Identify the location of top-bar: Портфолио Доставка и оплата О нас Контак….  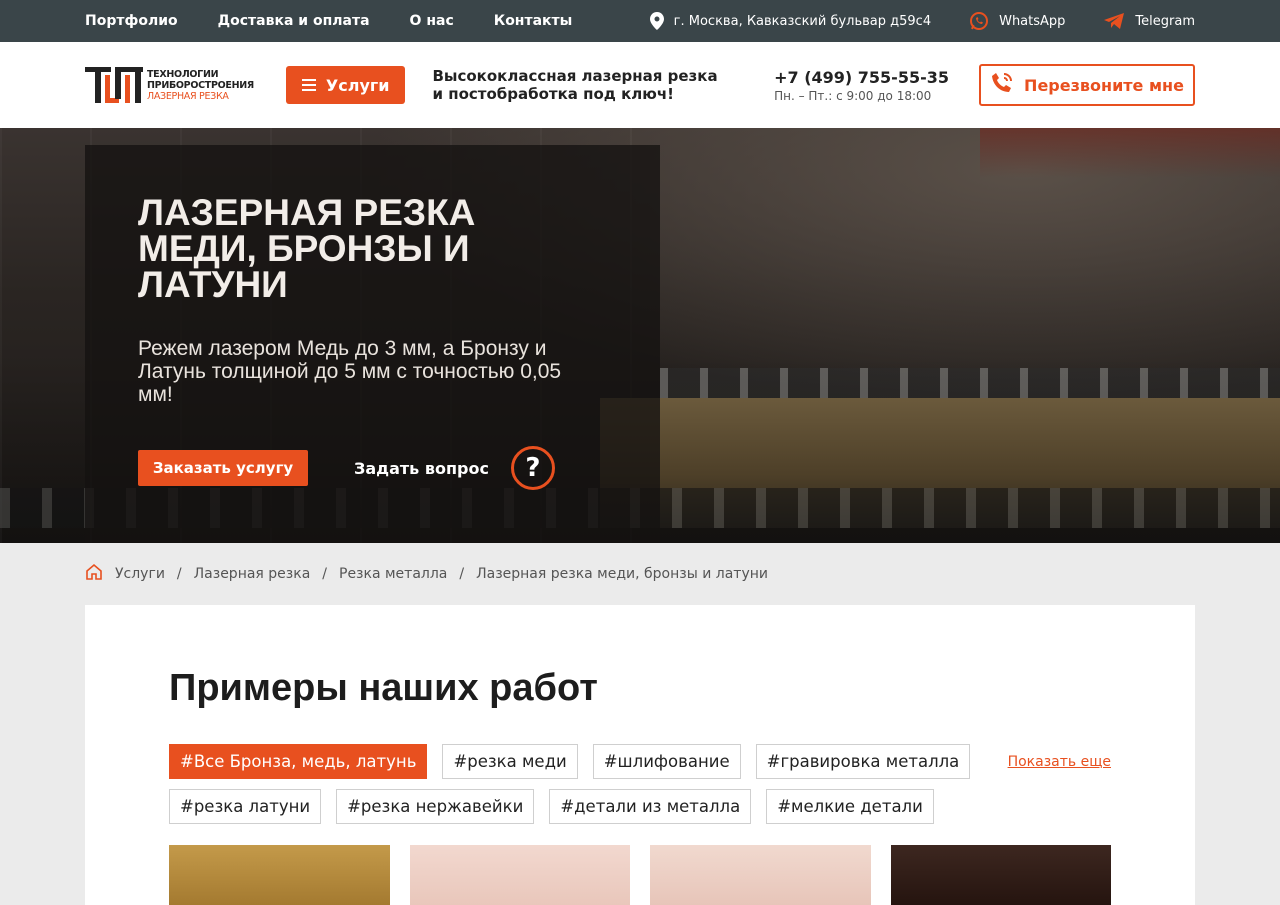
(640, 21).